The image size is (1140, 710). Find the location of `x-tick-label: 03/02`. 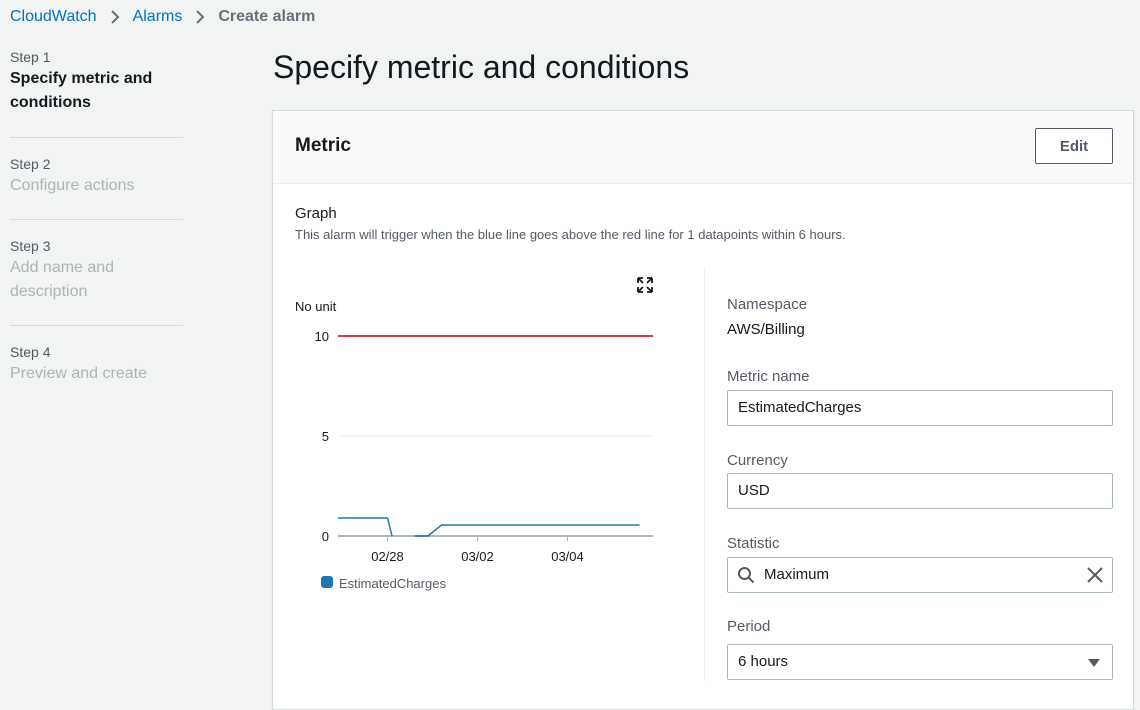

x-tick-label: 03/02 is located at coordinates (477, 556).